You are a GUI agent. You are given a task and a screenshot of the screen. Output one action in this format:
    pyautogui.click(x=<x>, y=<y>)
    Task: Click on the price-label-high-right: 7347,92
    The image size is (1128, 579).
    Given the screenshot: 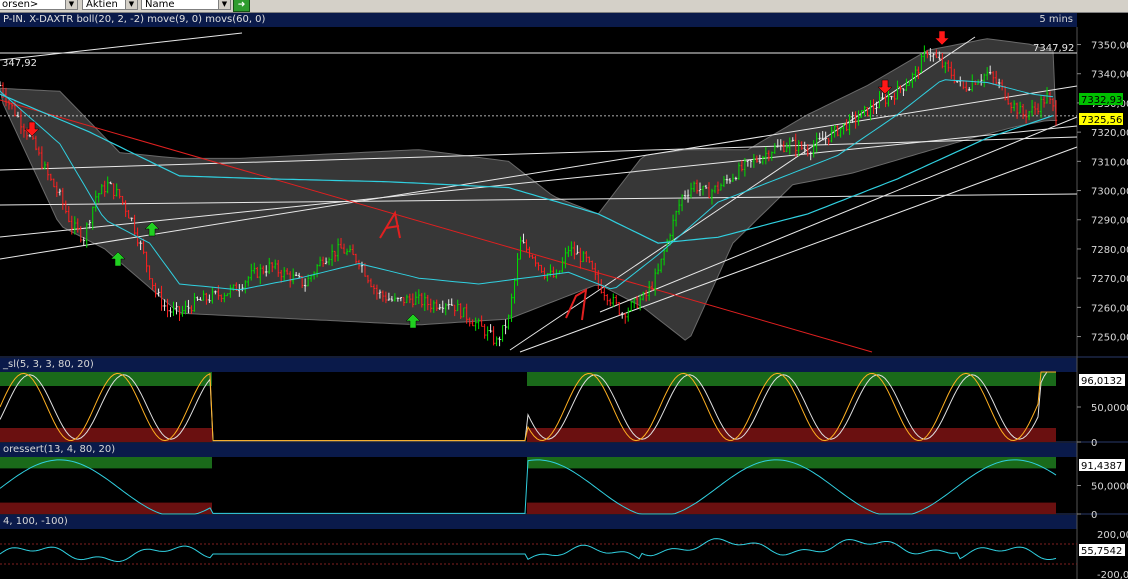 What is the action you would take?
    pyautogui.click(x=1053, y=48)
    